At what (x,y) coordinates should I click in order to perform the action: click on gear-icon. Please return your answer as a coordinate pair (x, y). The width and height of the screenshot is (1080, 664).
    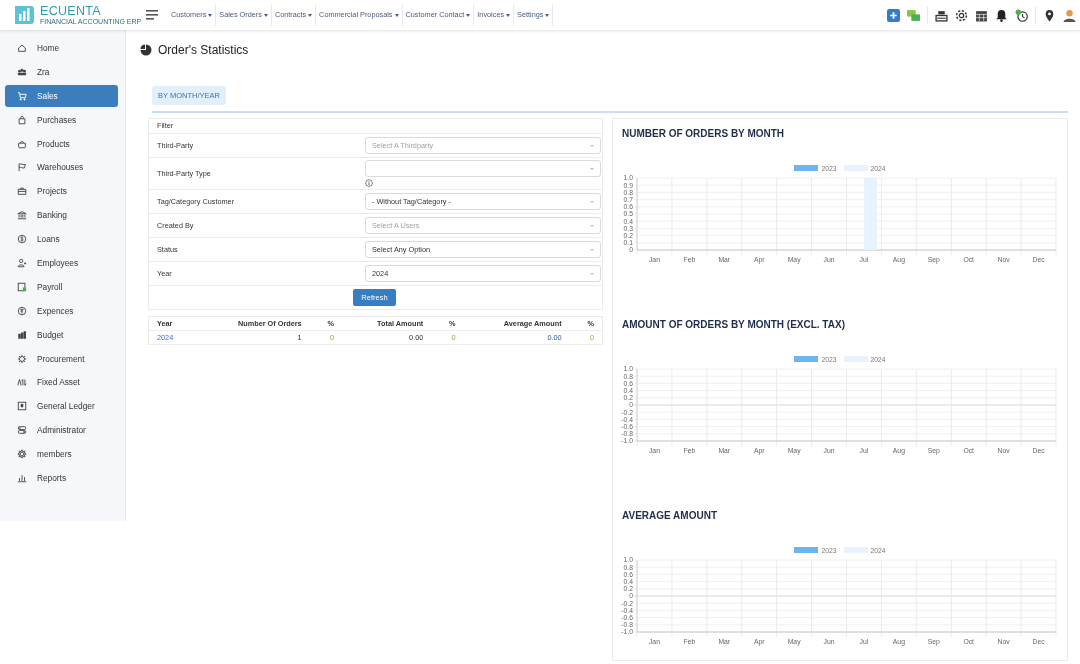
    Looking at the image, I should click on (22, 358).